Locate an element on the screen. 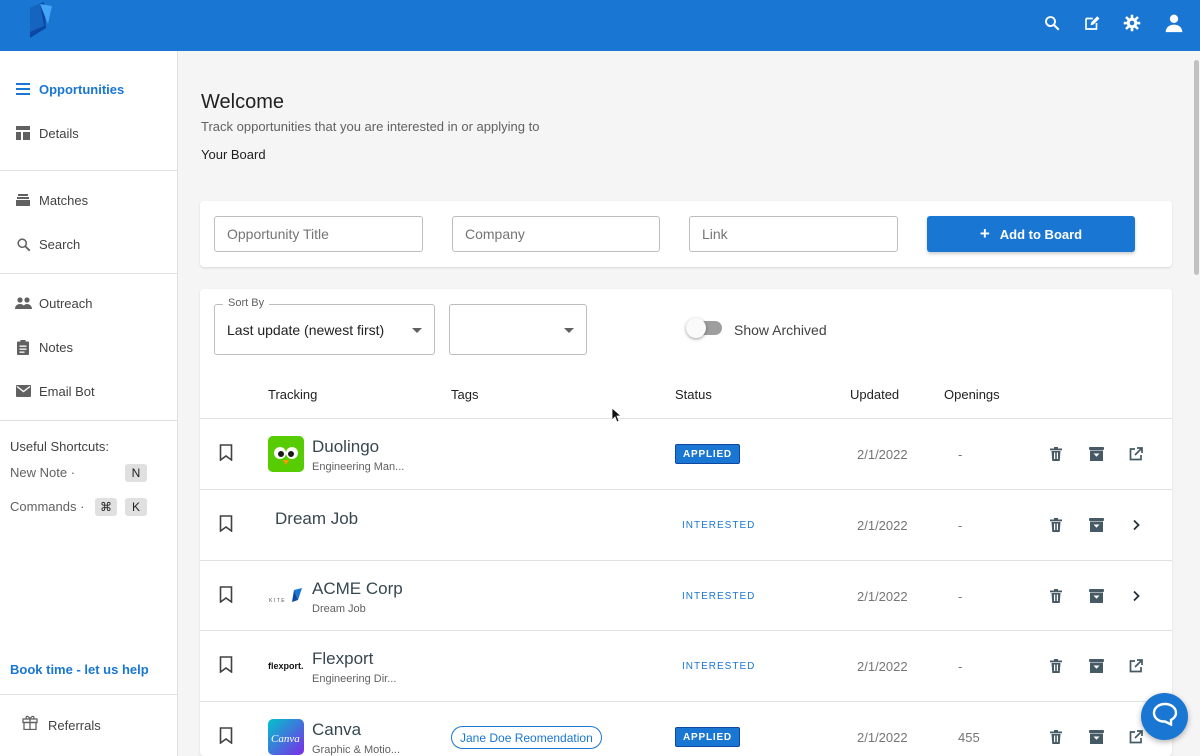 Image resolution: width=1200 pixels, height=756 pixels. gift-icon is located at coordinates (30, 725).